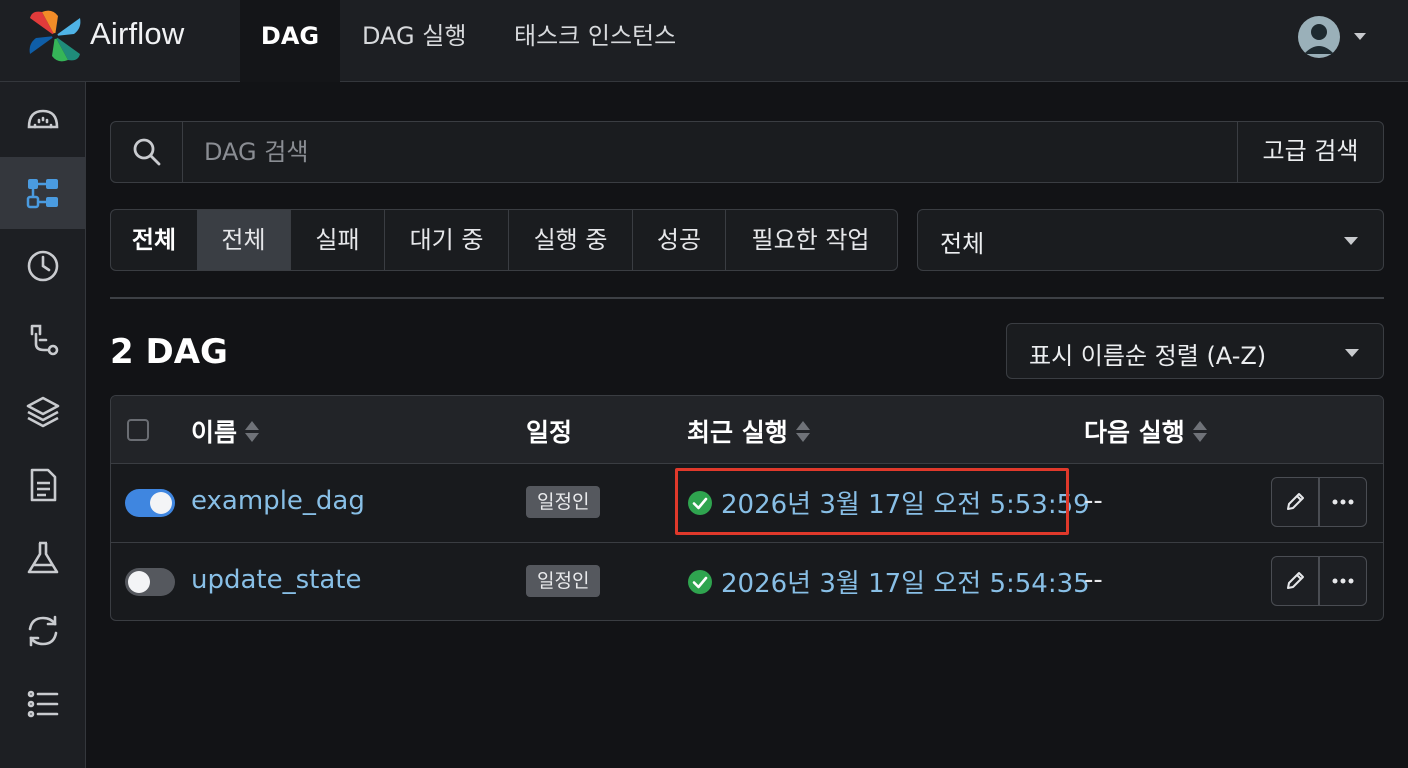 This screenshot has height=768, width=1408. I want to click on search-button, so click(147, 152).